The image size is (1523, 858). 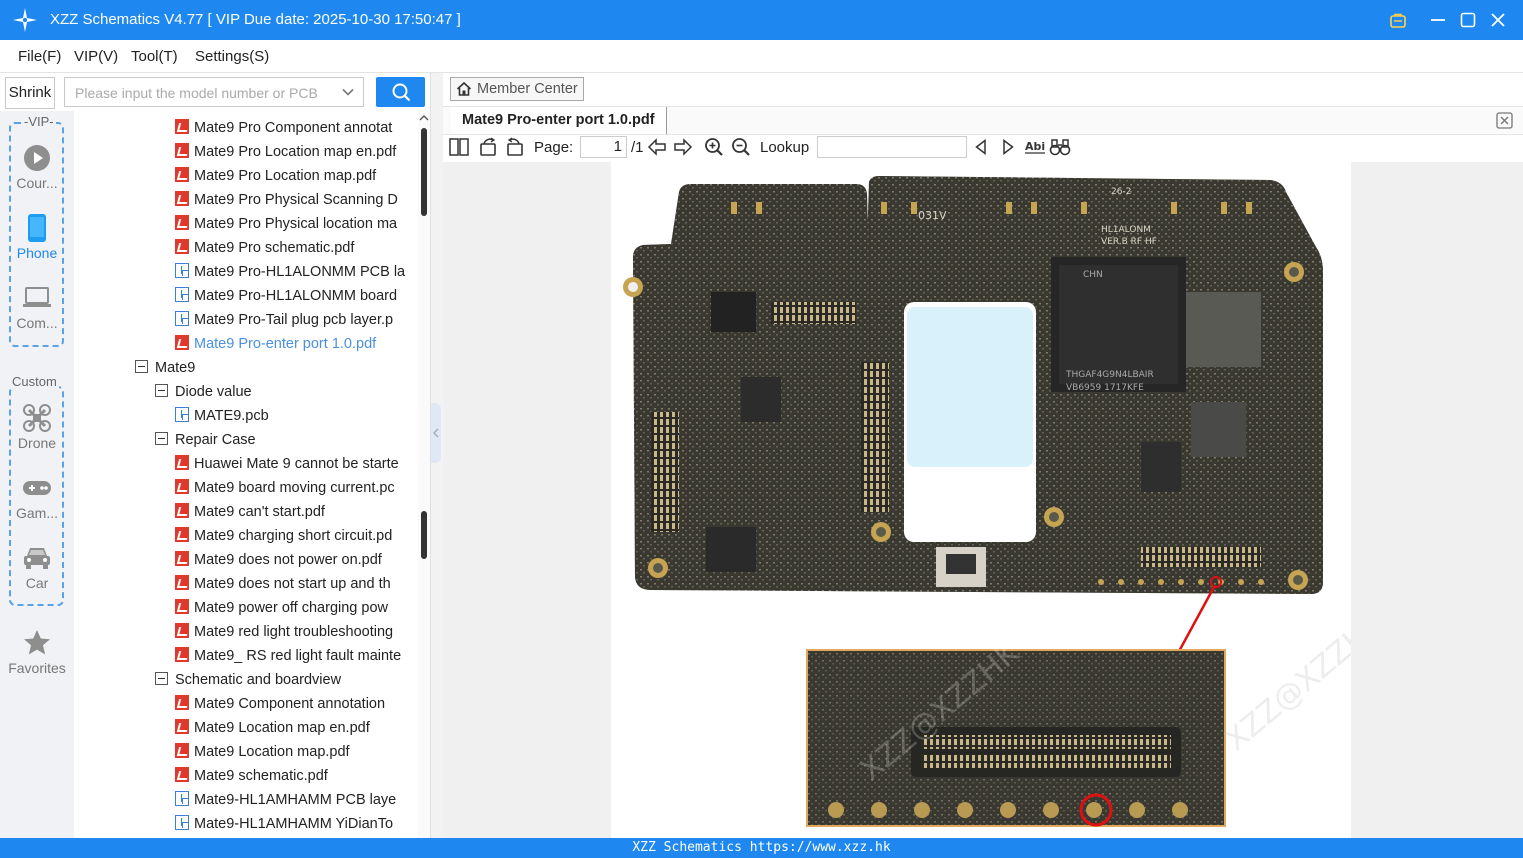 What do you see at coordinates (274, 248) in the screenshot?
I see `tree-item-label: Mate9 Pro schematic.pdf` at bounding box center [274, 248].